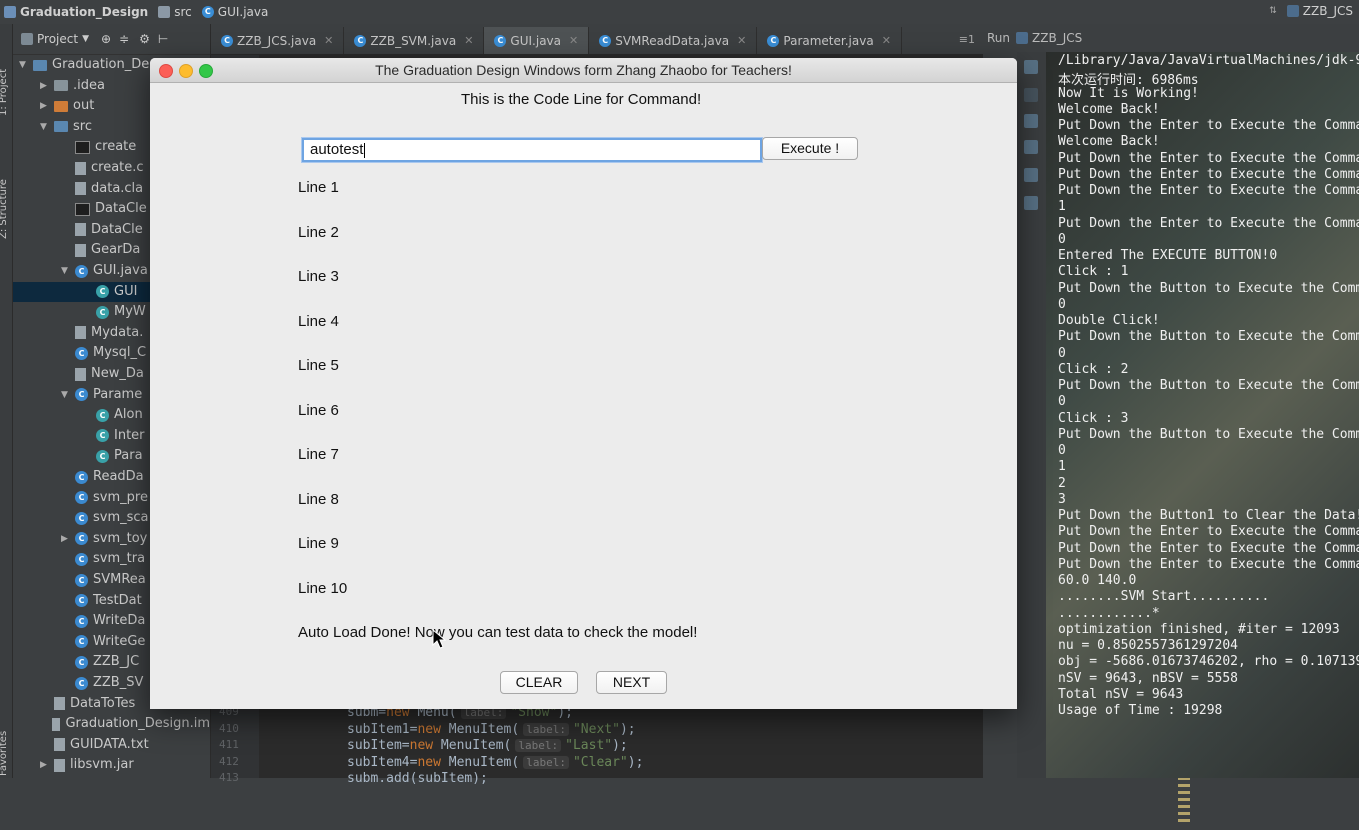 This screenshot has height=830, width=1359. I want to click on class-teal-icon: C, so click(102, 436).